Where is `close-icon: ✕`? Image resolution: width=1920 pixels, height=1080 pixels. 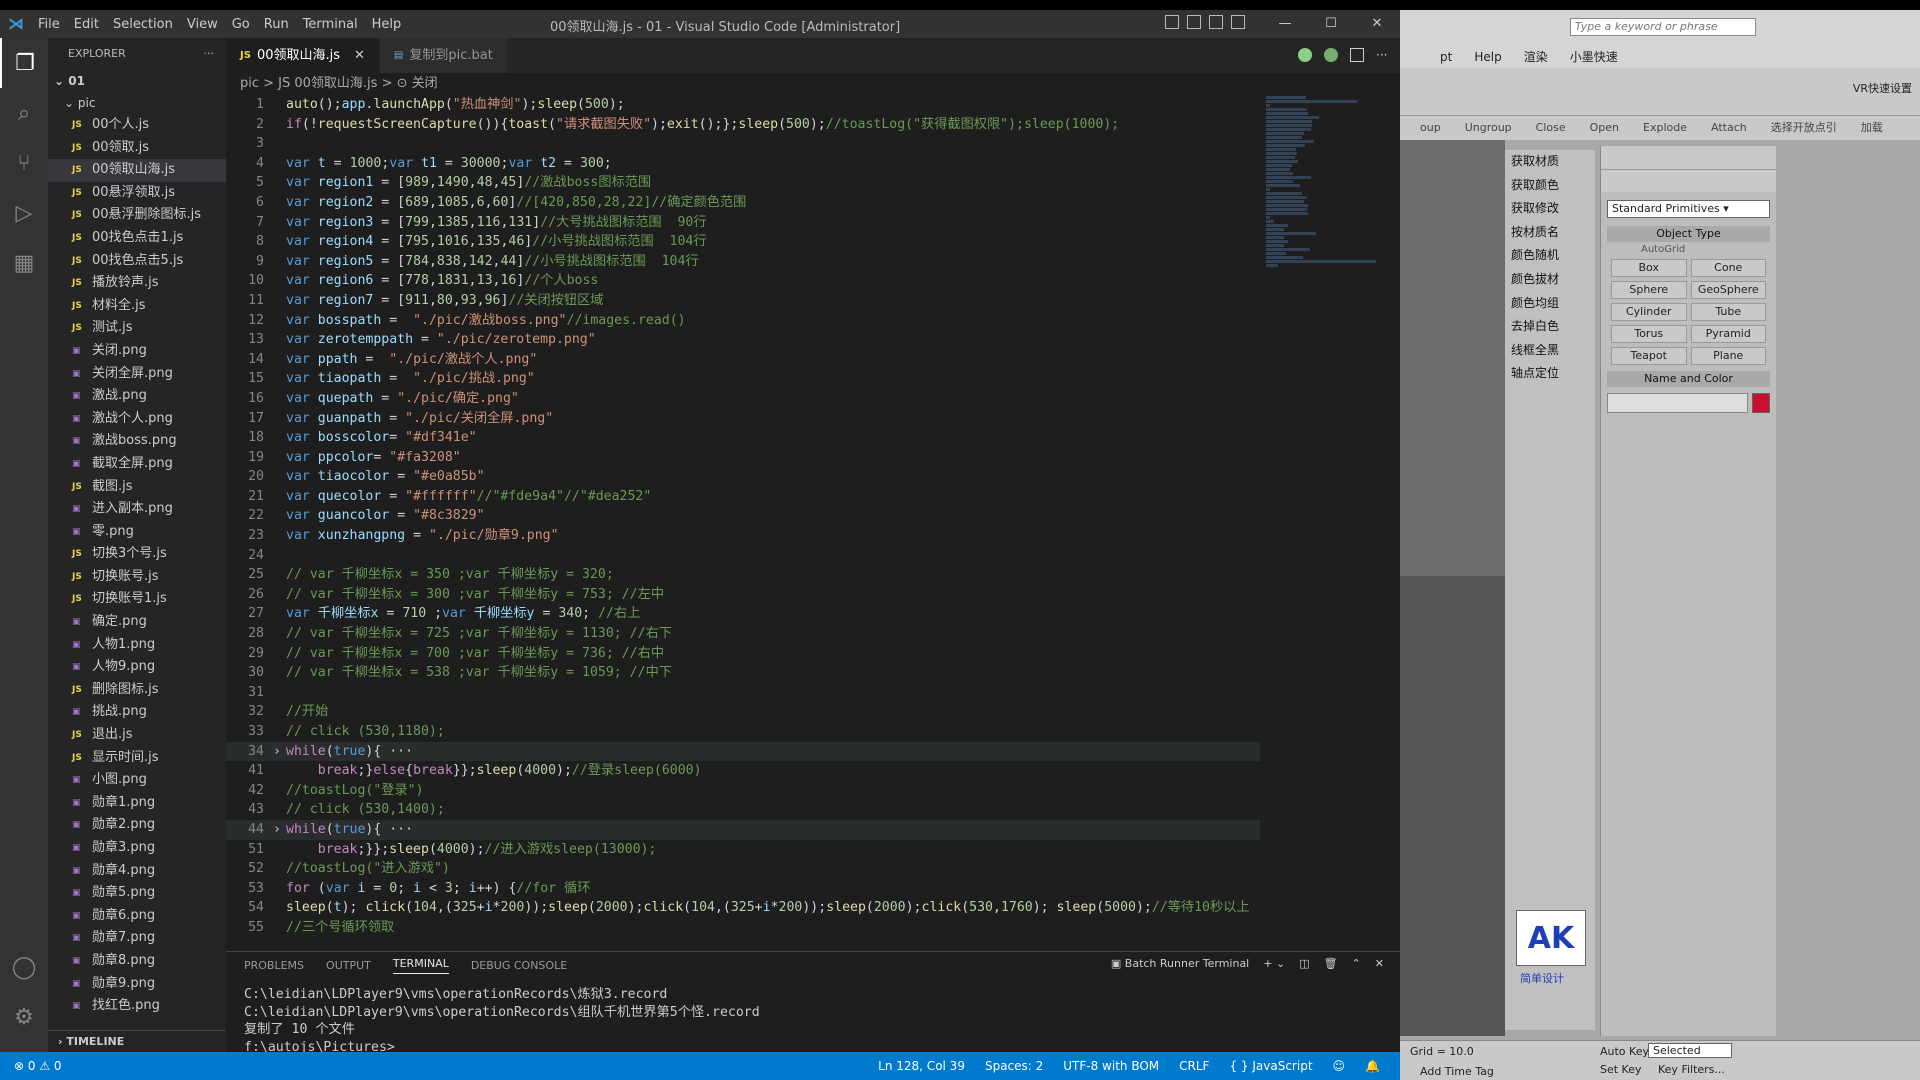 close-icon: ✕ is located at coordinates (1377, 24).